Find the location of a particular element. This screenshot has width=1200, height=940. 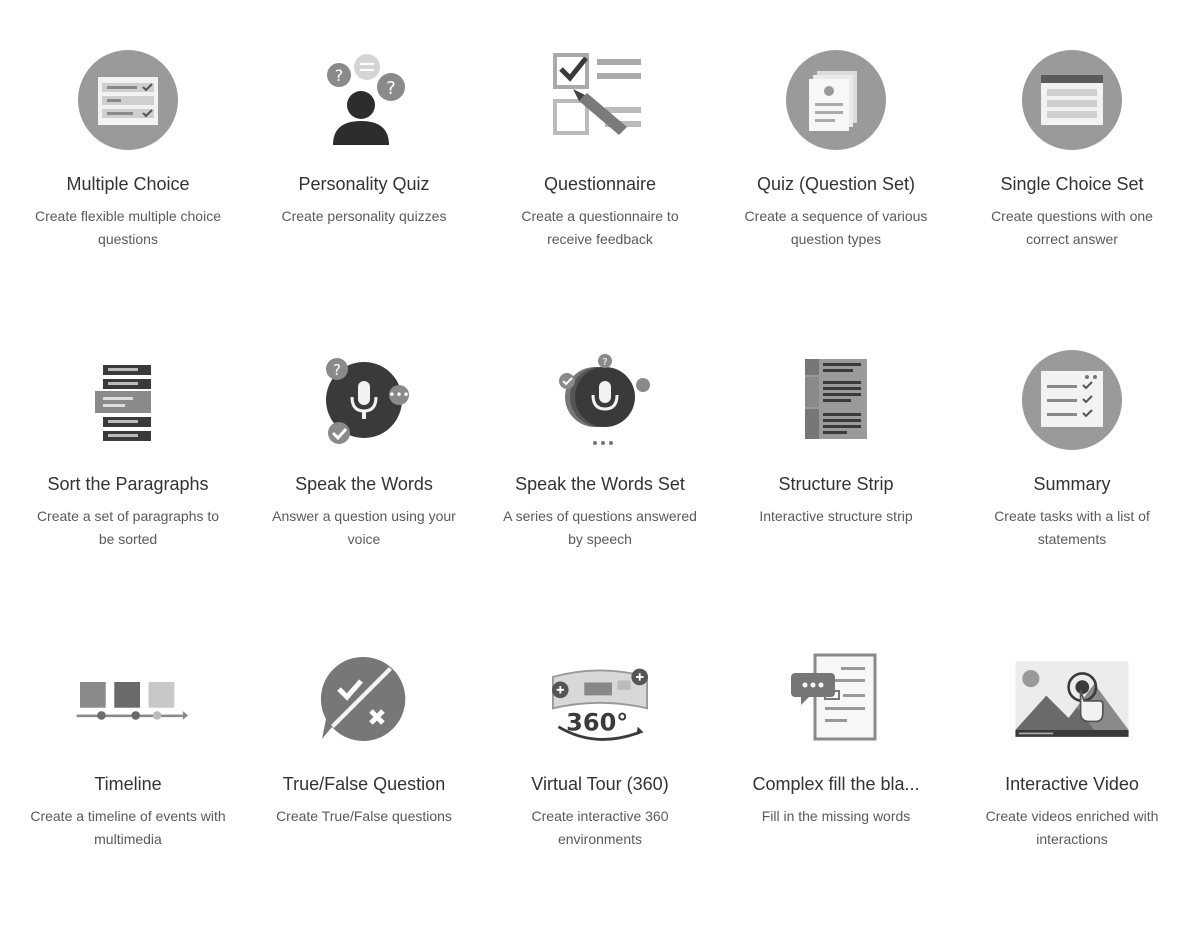

content-type-description: Create videos enriched with interactions is located at coordinates (1072, 827).